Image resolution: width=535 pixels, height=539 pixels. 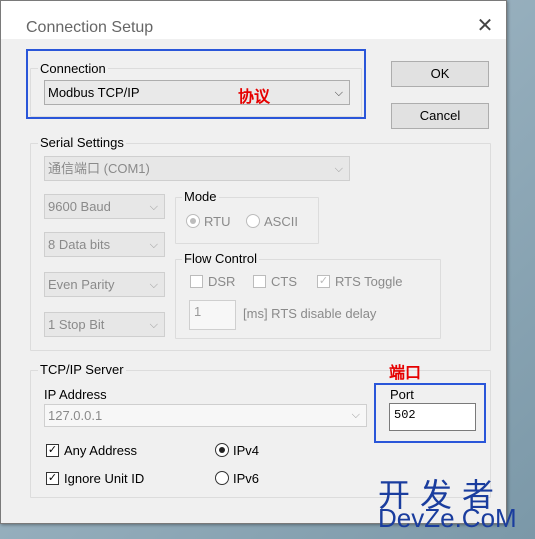 I want to click on ok-button: OK, so click(x=440, y=74).